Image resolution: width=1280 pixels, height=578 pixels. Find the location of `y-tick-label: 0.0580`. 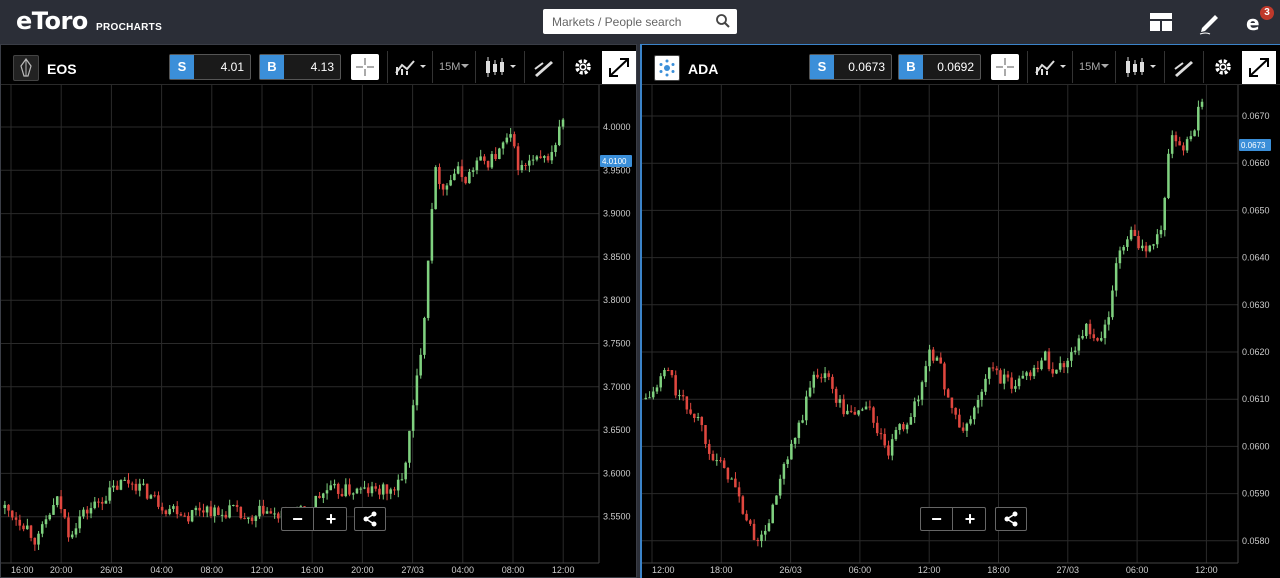

y-tick-label: 0.0580 is located at coordinates (1256, 541).